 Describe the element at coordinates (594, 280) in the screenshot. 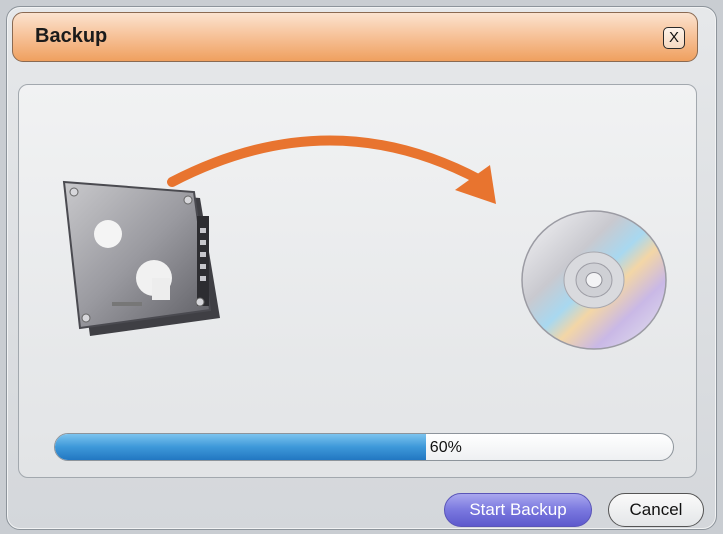

I see `cd-disc-icon` at that location.